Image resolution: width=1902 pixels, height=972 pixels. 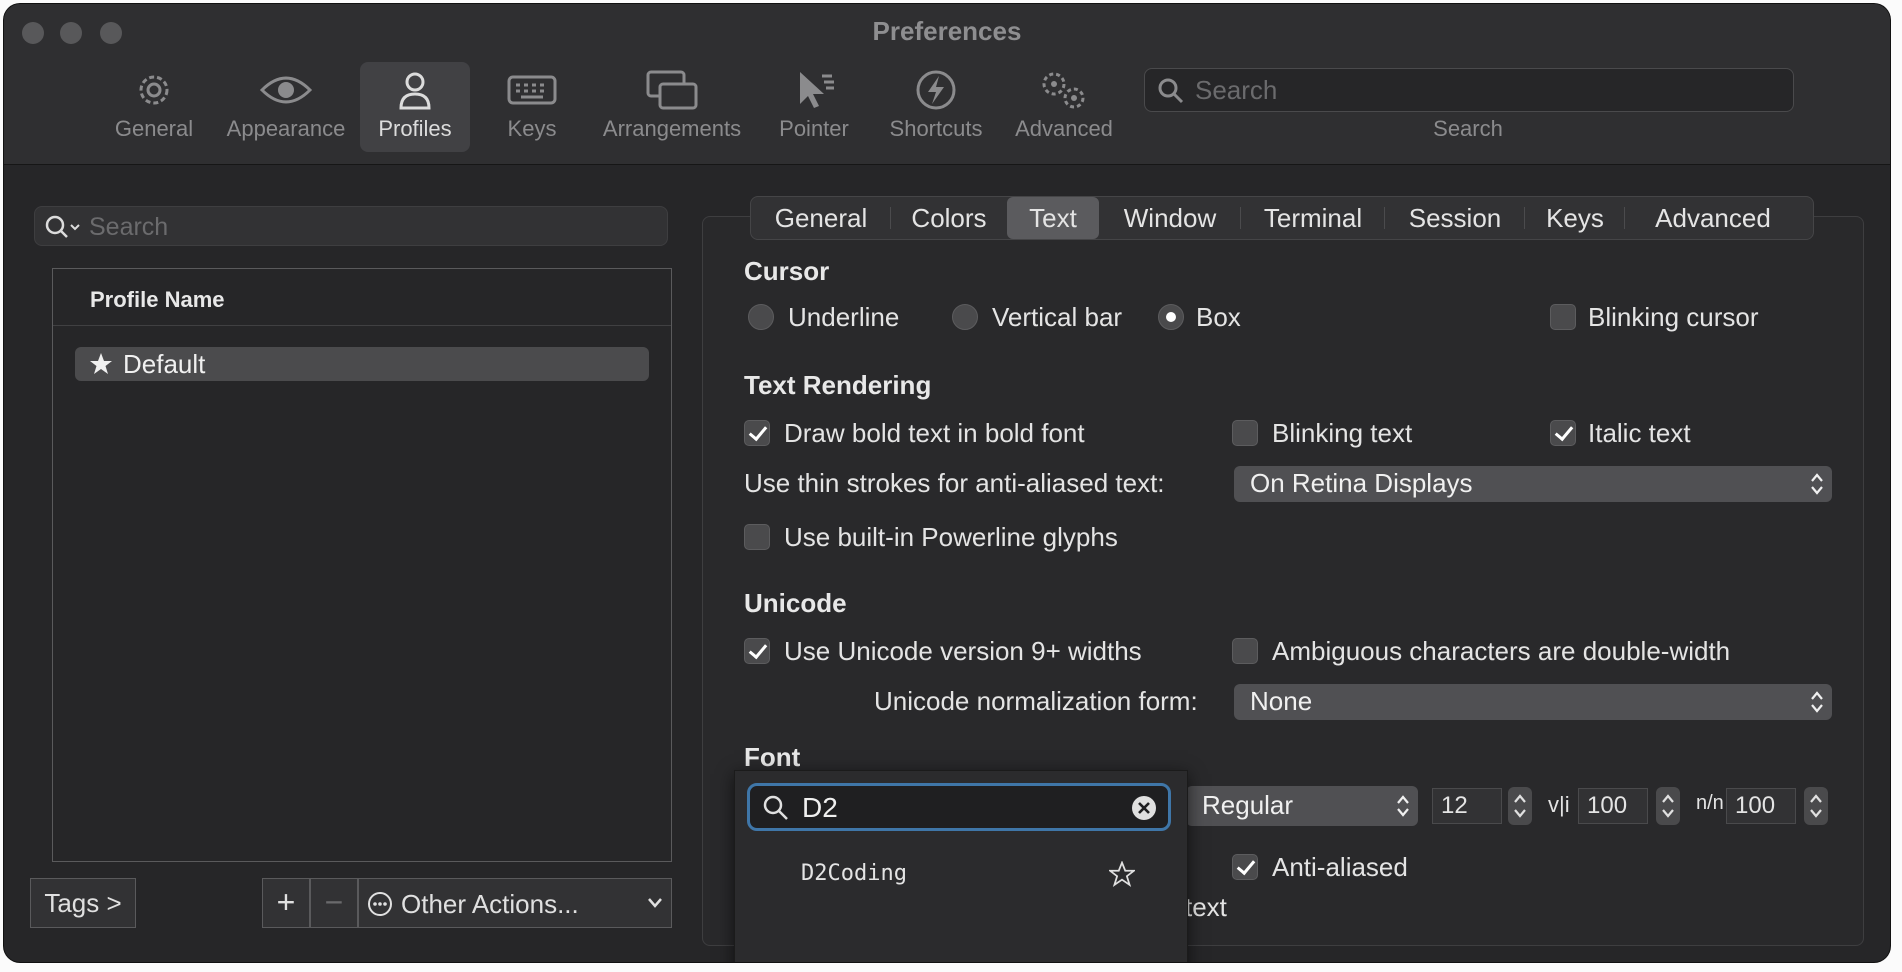 What do you see at coordinates (954, 483) in the screenshot?
I see `thin-strokes-label: Use thin strokes for anti-aliased text:` at bounding box center [954, 483].